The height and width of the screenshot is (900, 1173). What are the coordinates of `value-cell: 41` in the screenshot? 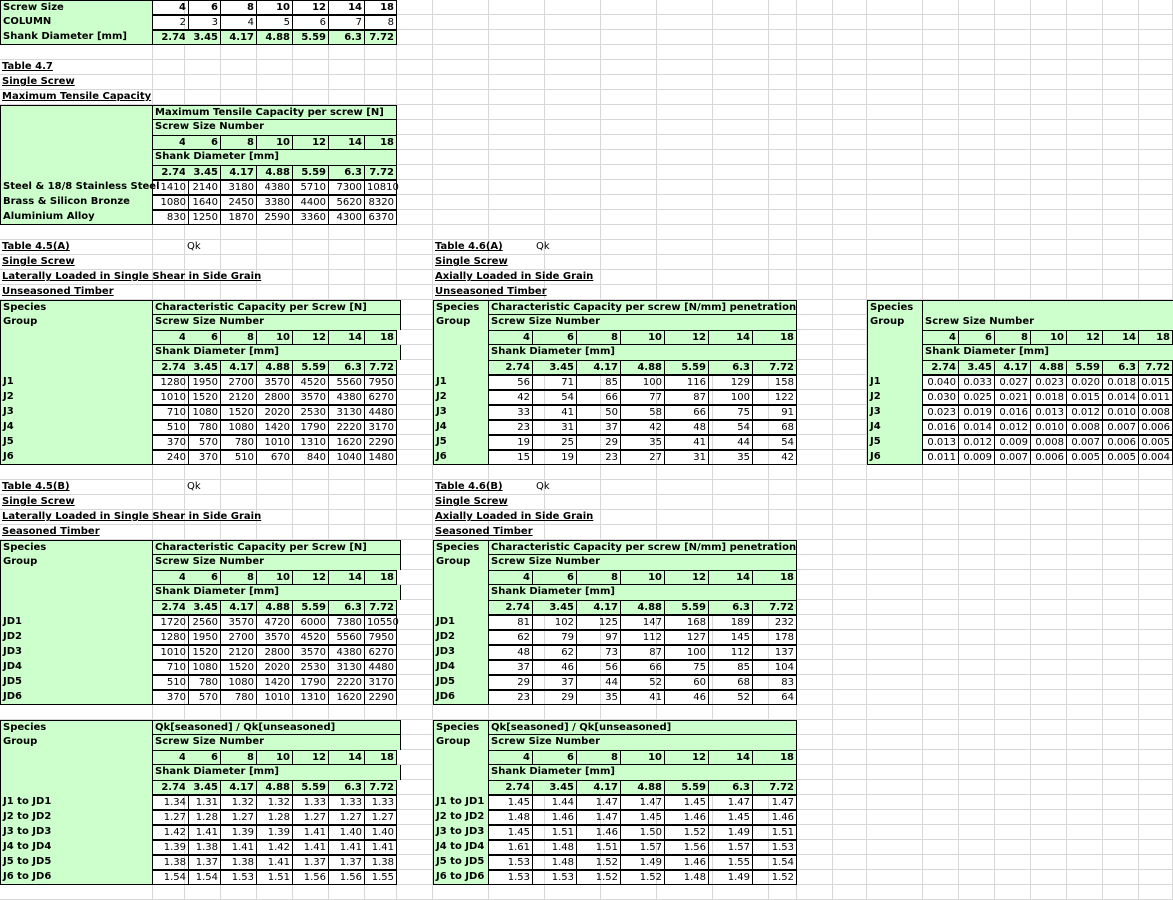 It's located at (687, 442).